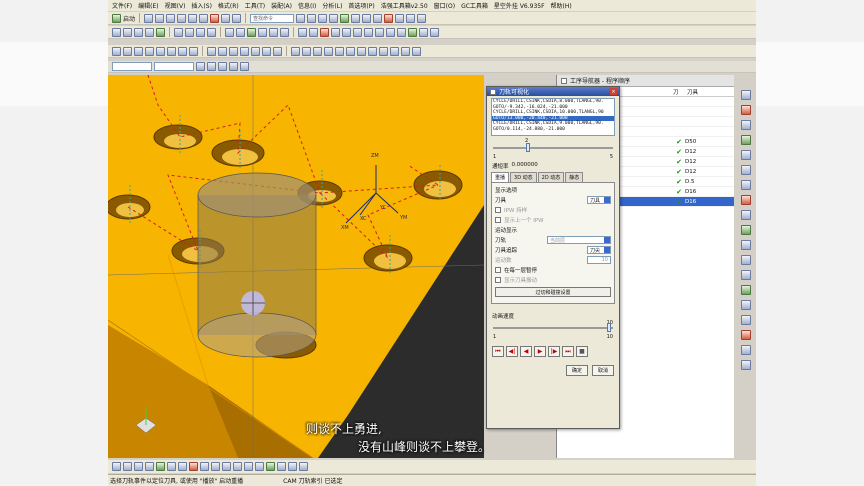 This screenshot has height=486, width=864. What do you see at coordinates (444, 5) in the screenshot?
I see `menu-window: 窗口(O)` at bounding box center [444, 5].